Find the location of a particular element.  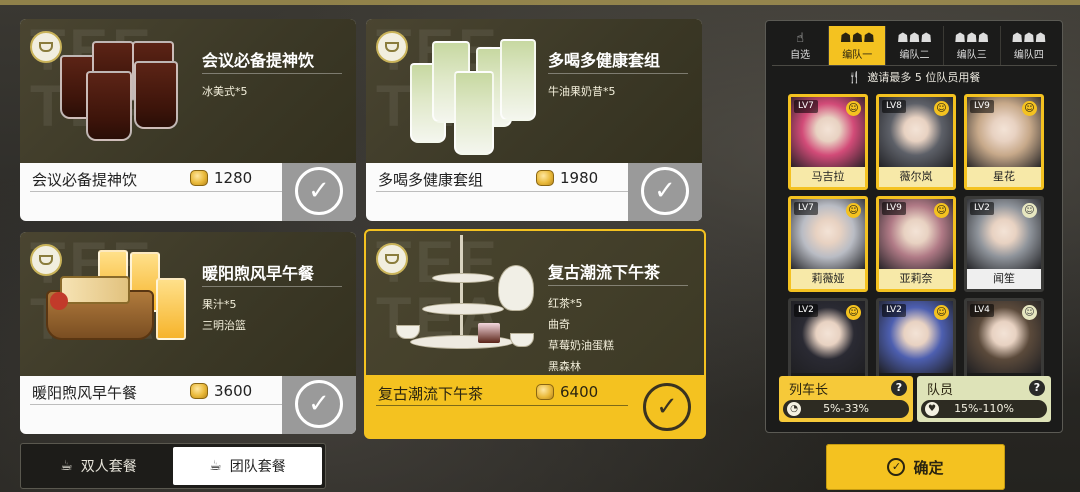

drink-cup-icon: ☕ is located at coordinates (66, 466).